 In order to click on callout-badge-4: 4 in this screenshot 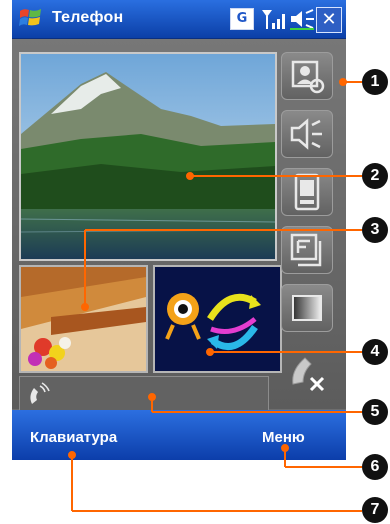, I will do `click(375, 352)`.